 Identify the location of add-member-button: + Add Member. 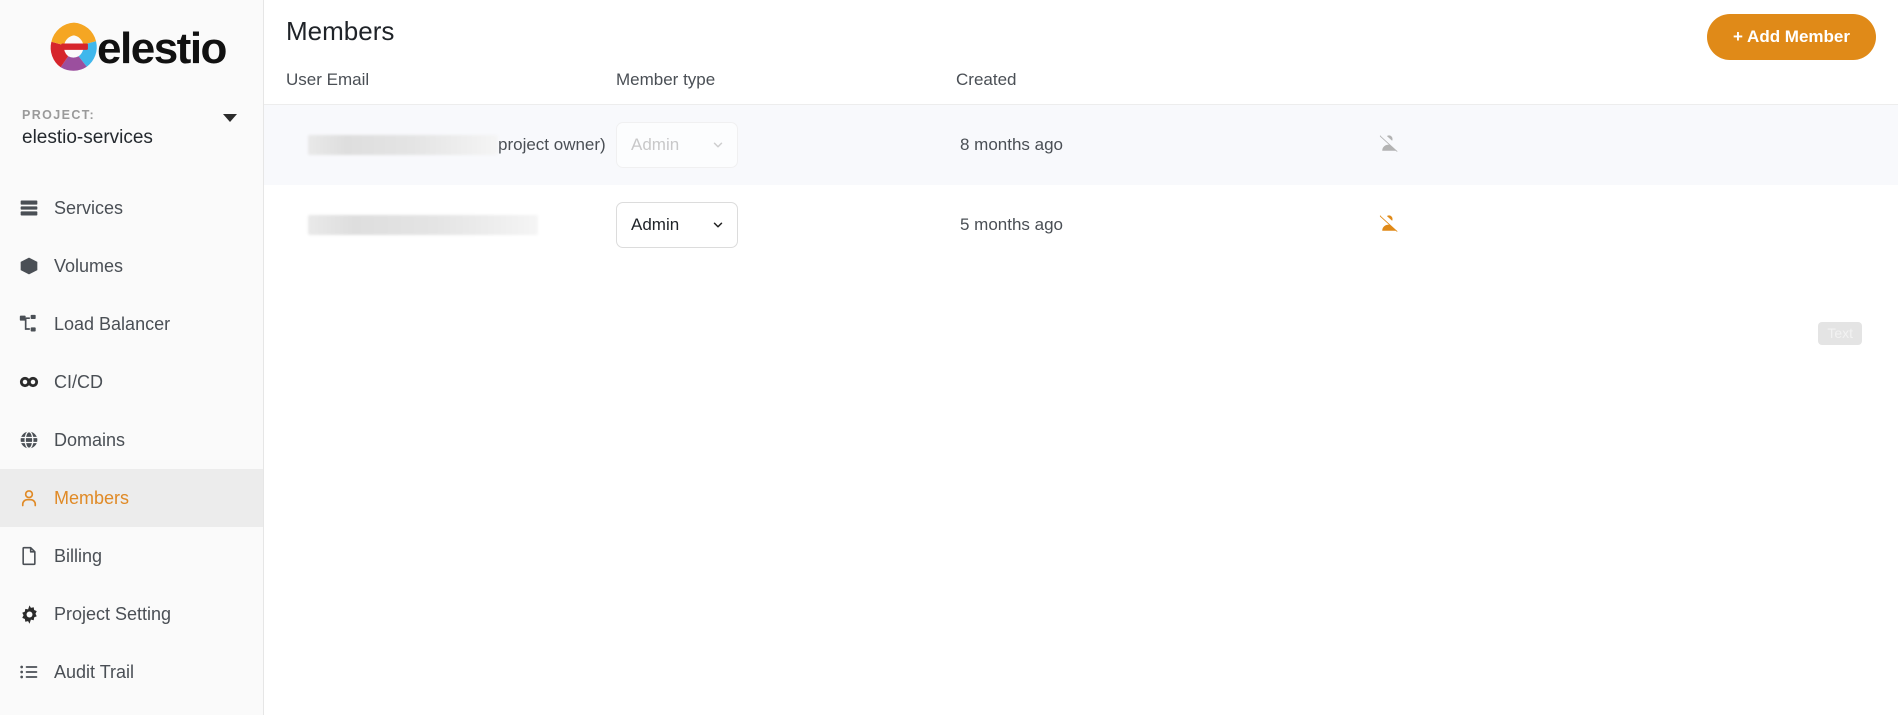
(1791, 37).